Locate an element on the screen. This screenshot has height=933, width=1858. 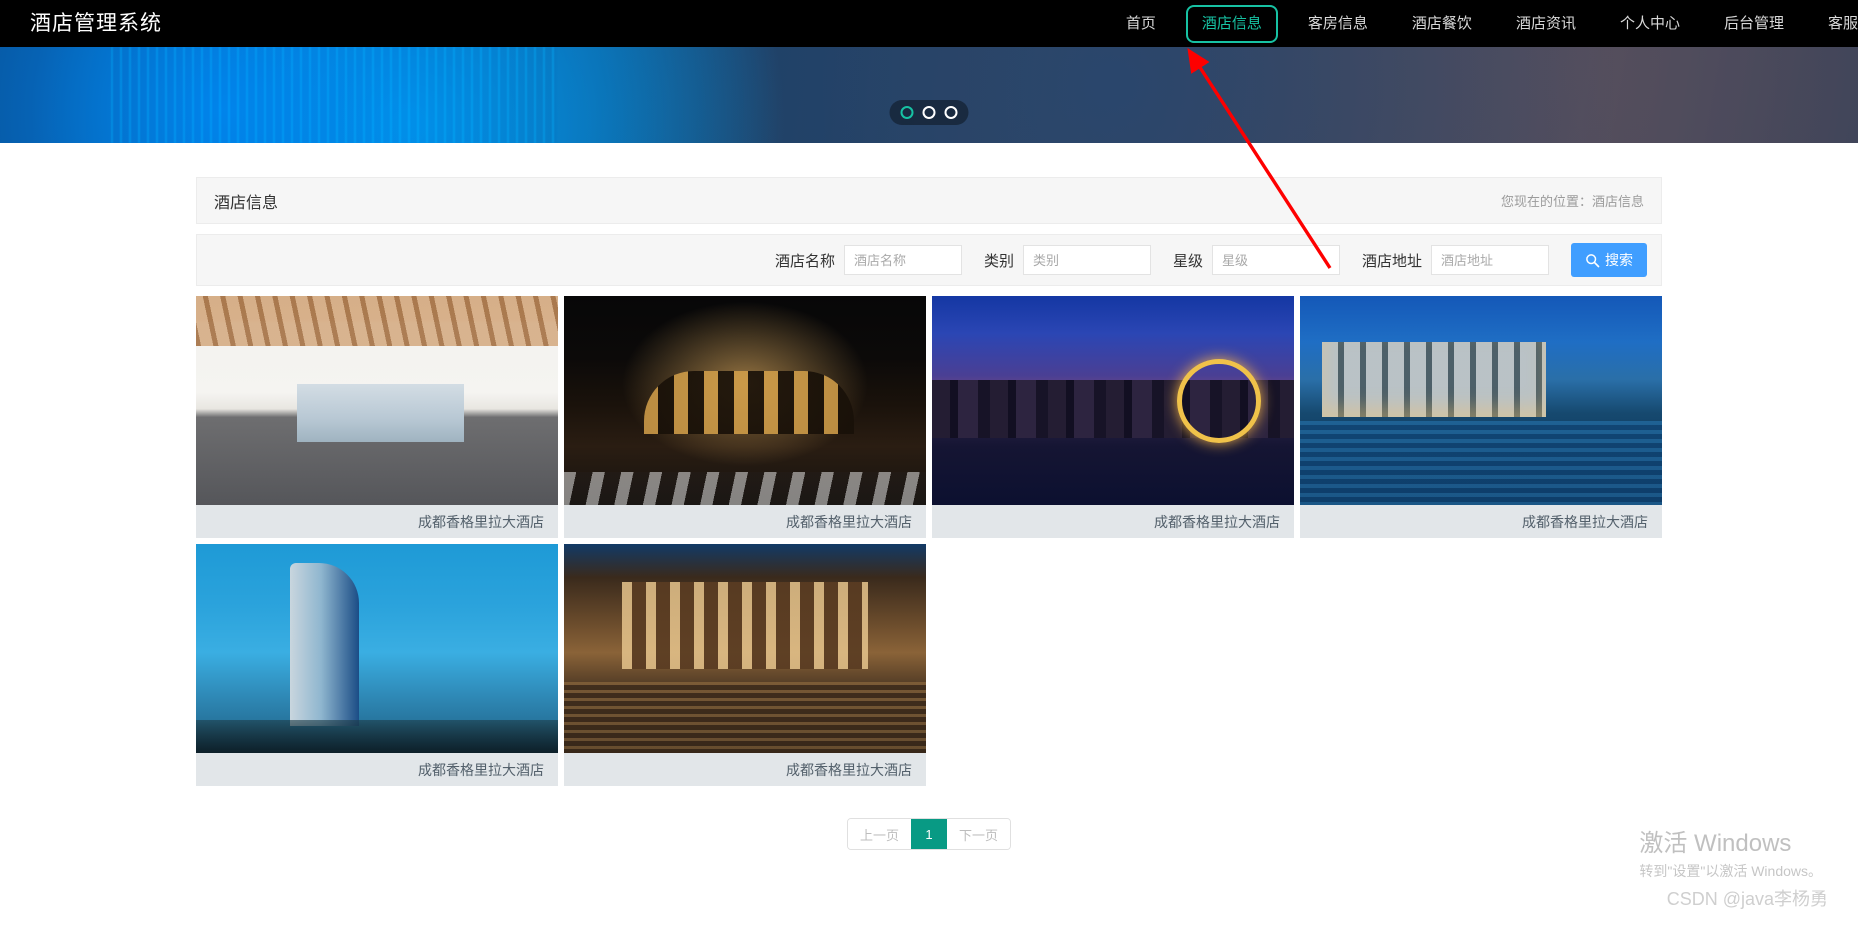
pagination: 上一页 1 下一页 is located at coordinates (929, 834).